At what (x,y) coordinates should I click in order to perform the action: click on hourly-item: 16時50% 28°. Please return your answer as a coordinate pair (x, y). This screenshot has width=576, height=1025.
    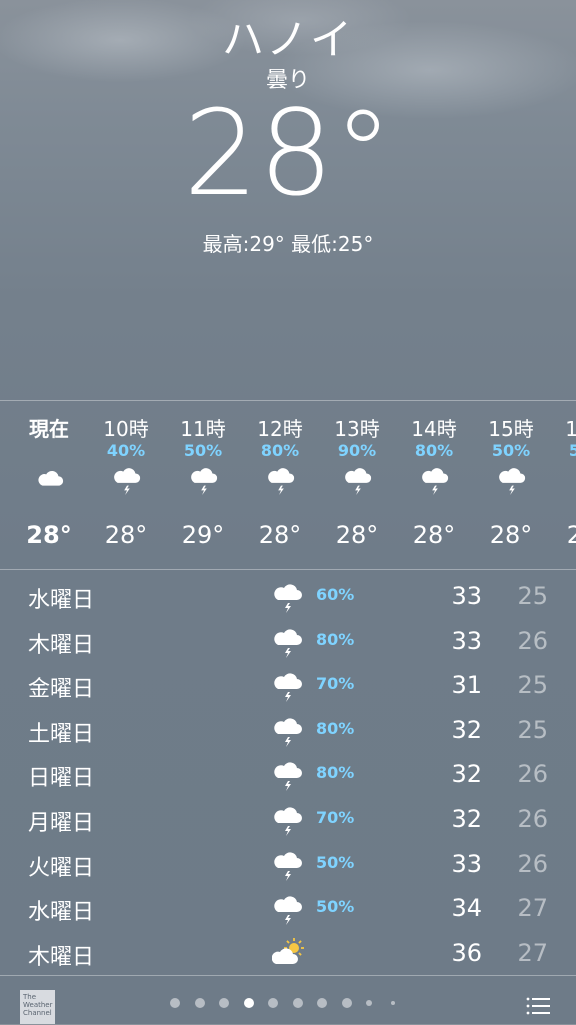
    Looking at the image, I should click on (562, 485).